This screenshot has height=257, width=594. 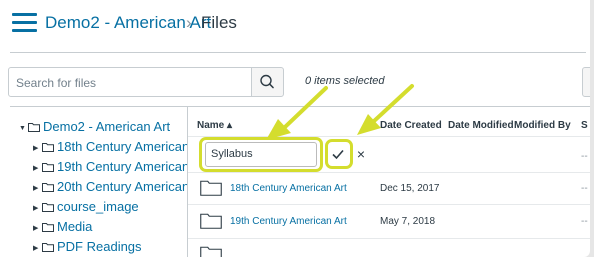 I want to click on tree-item-19th-century: ▶ 19th Century American Art, so click(x=110, y=167).